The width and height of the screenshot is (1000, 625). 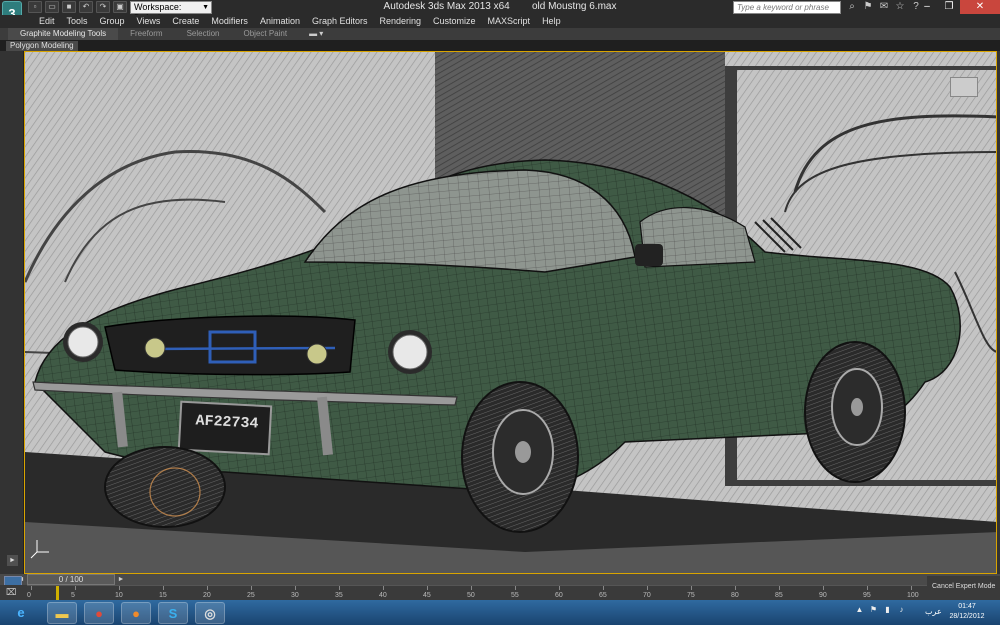 What do you see at coordinates (185, 21) in the screenshot?
I see `menu-create: Create` at bounding box center [185, 21].